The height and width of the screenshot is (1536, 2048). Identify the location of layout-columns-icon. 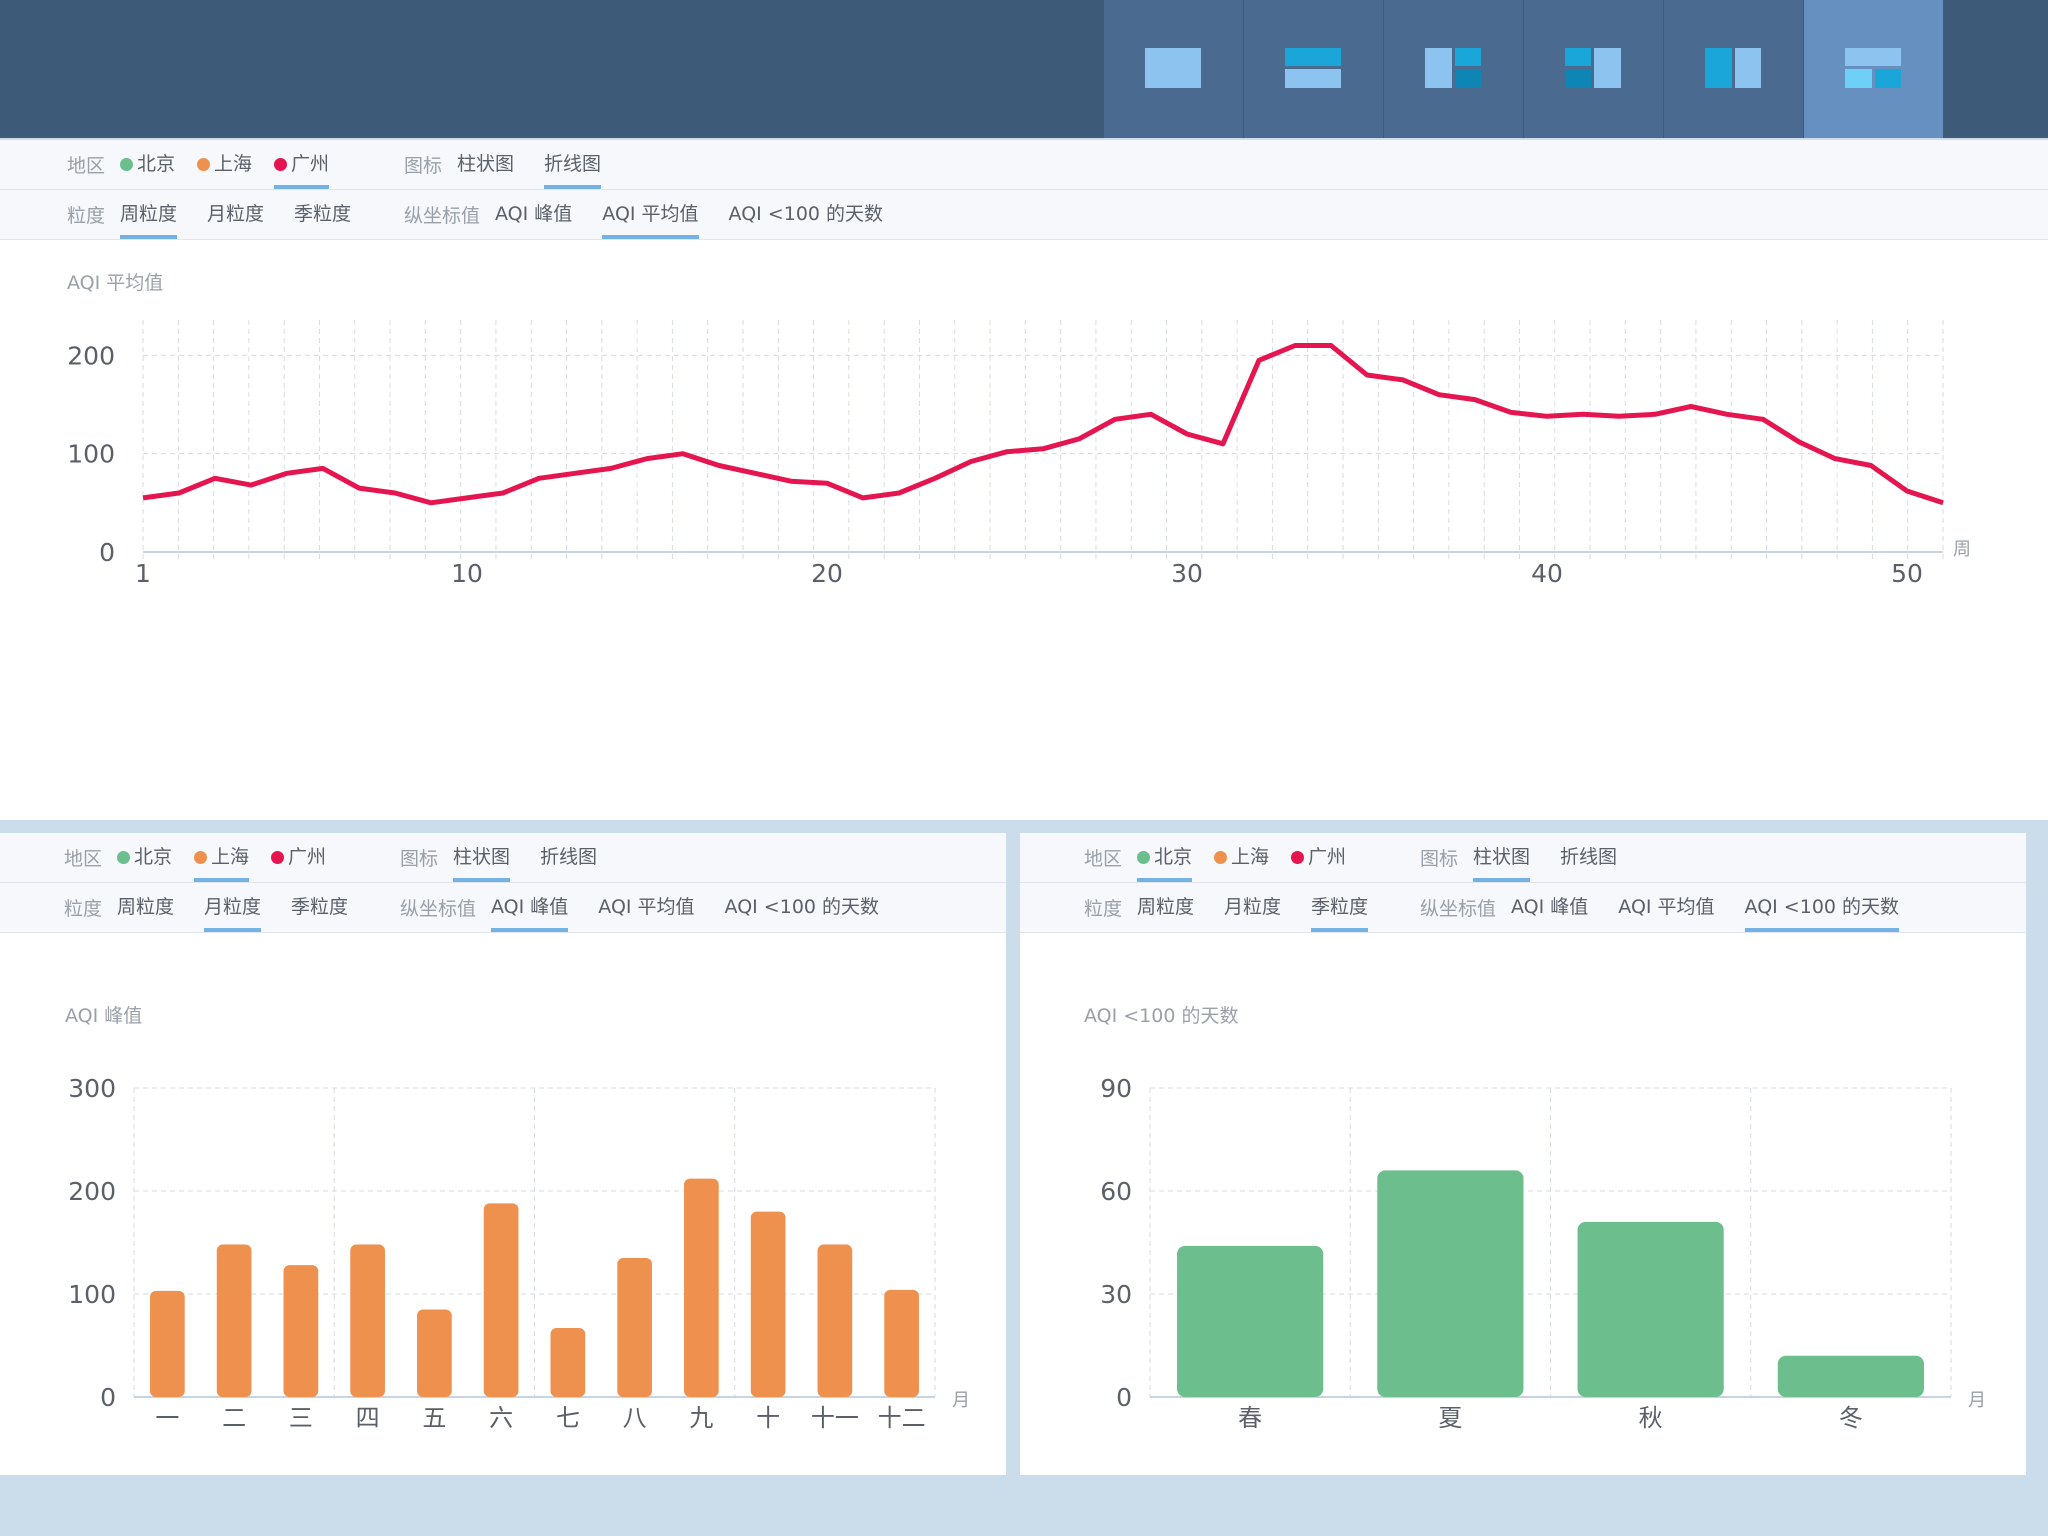
(1733, 68).